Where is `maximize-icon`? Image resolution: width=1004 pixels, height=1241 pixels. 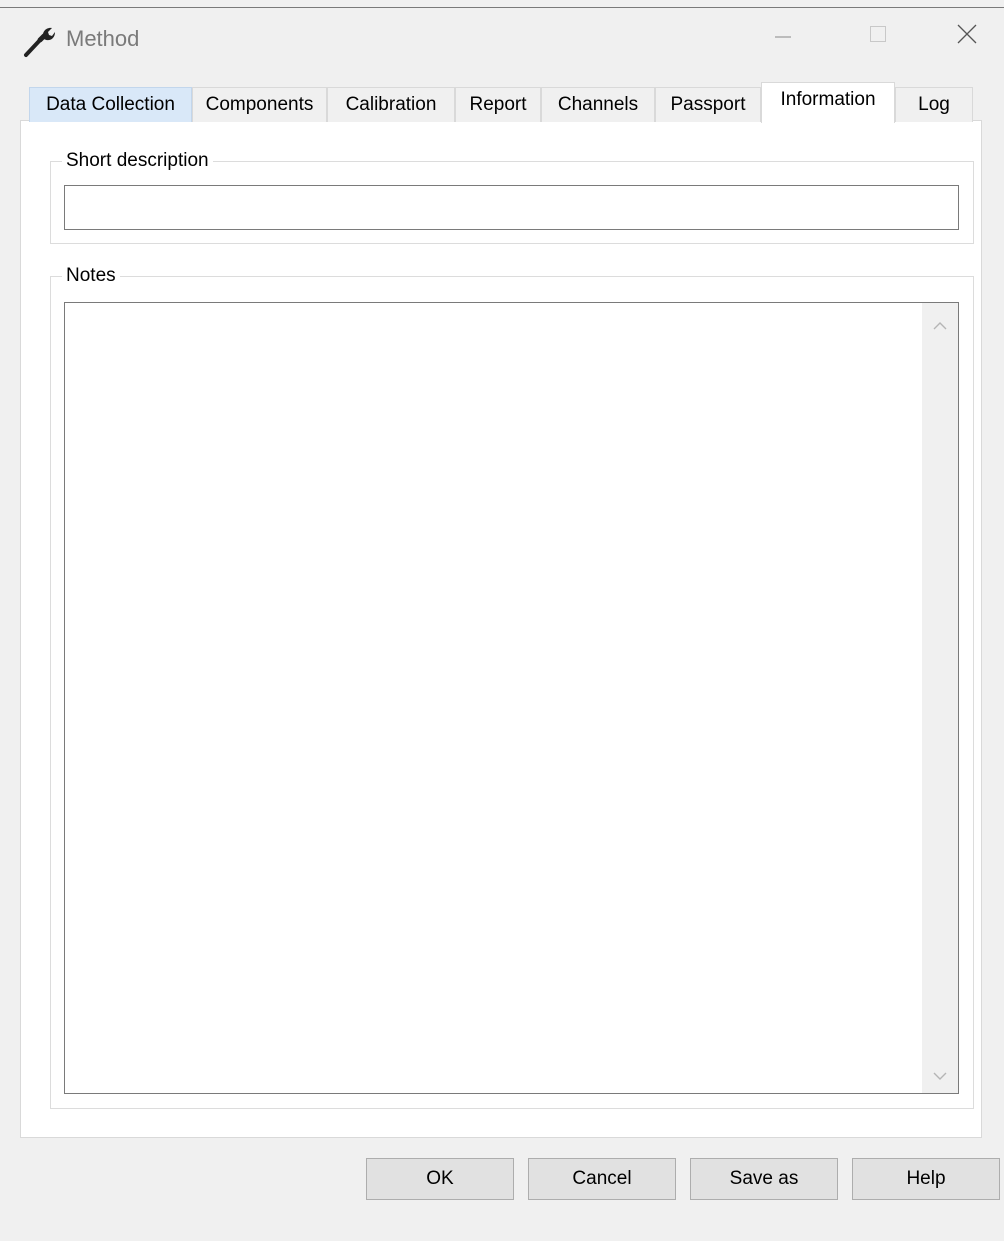 maximize-icon is located at coordinates (878, 37).